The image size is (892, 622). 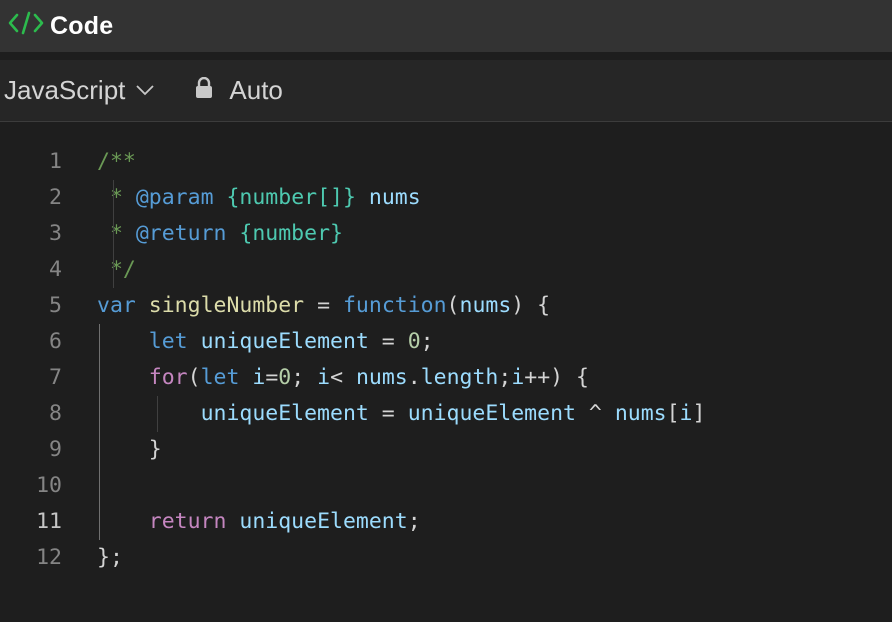 I want to click on code-token: *, so click(x=116, y=233).